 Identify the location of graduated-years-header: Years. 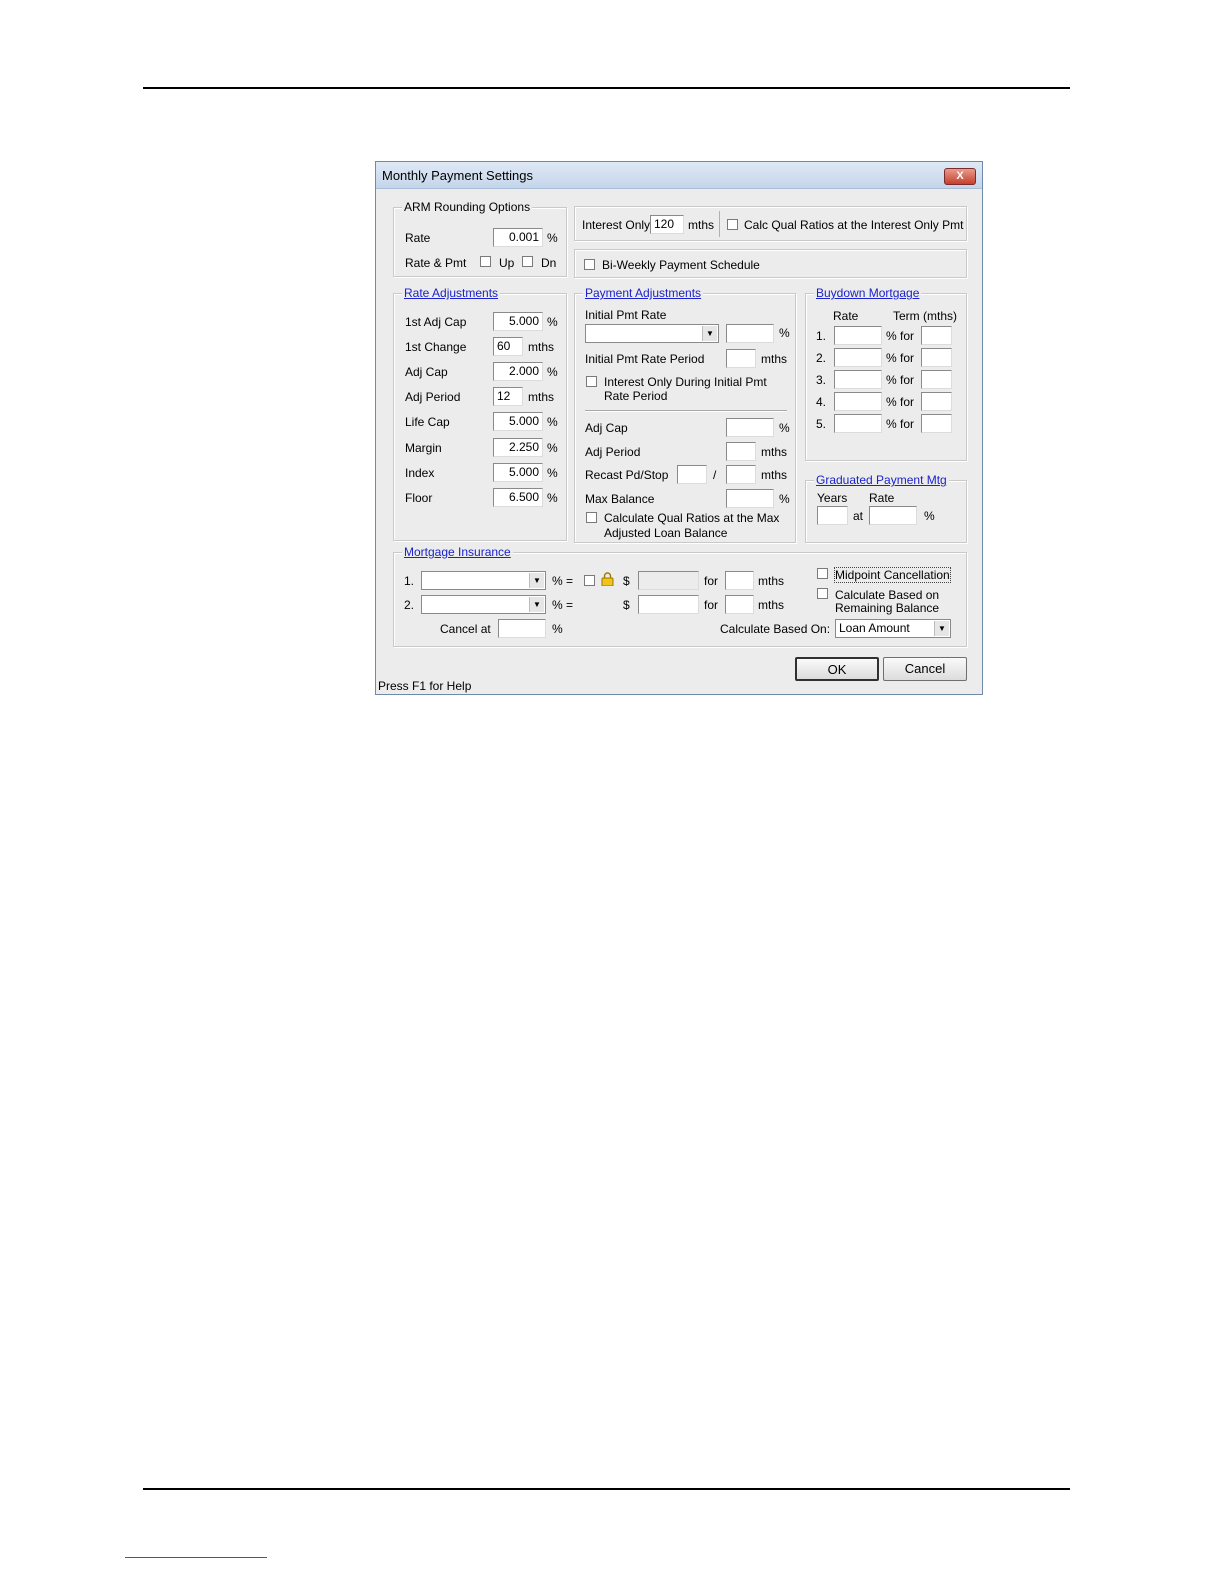
(832, 498).